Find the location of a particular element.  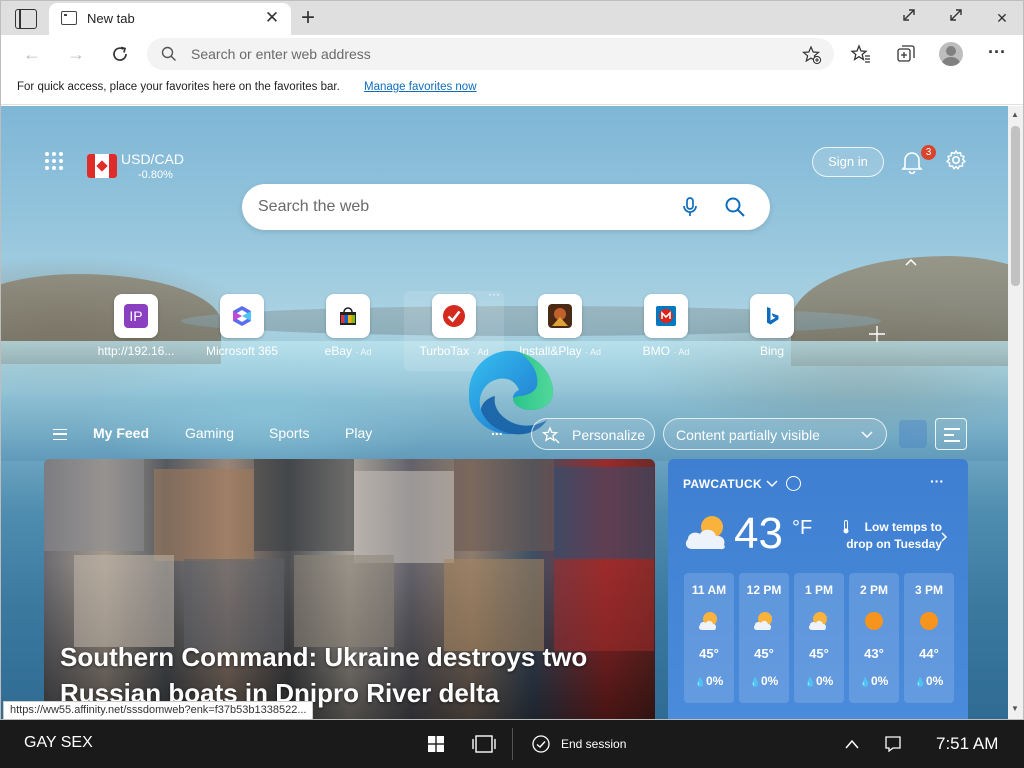

quick-link-tile: BMO · Ad is located at coordinates (666, 331).